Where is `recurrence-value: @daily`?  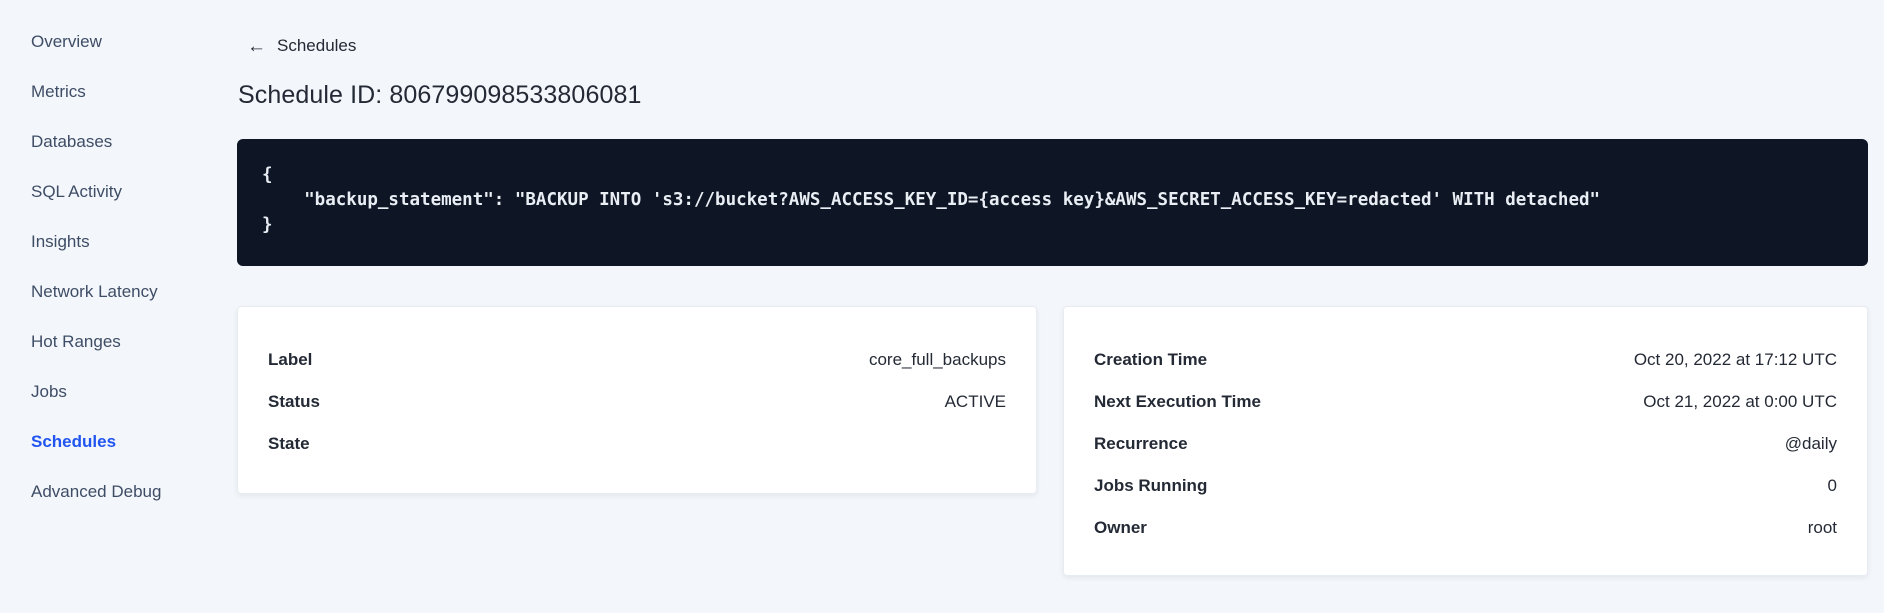
recurrence-value: @daily is located at coordinates (1810, 443).